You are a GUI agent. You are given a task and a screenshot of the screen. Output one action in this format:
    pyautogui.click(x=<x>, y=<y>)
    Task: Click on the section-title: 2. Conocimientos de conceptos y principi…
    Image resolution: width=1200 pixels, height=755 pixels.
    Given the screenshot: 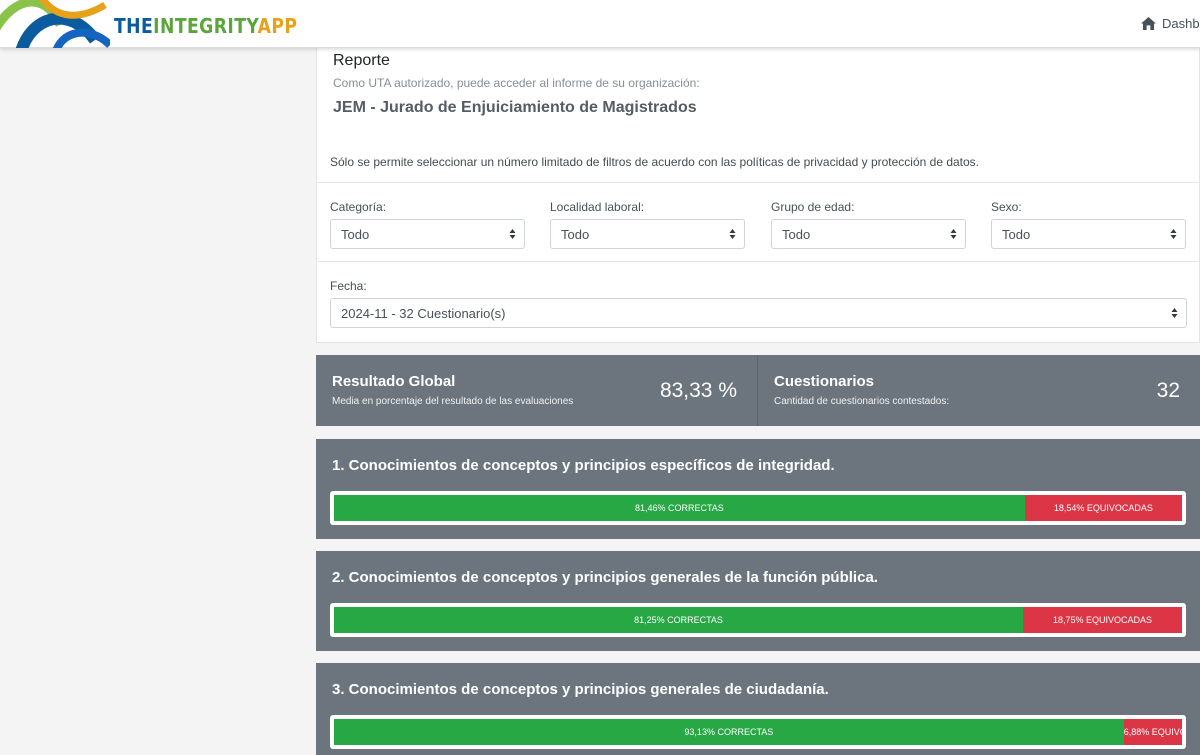 What is the action you would take?
    pyautogui.click(x=605, y=577)
    